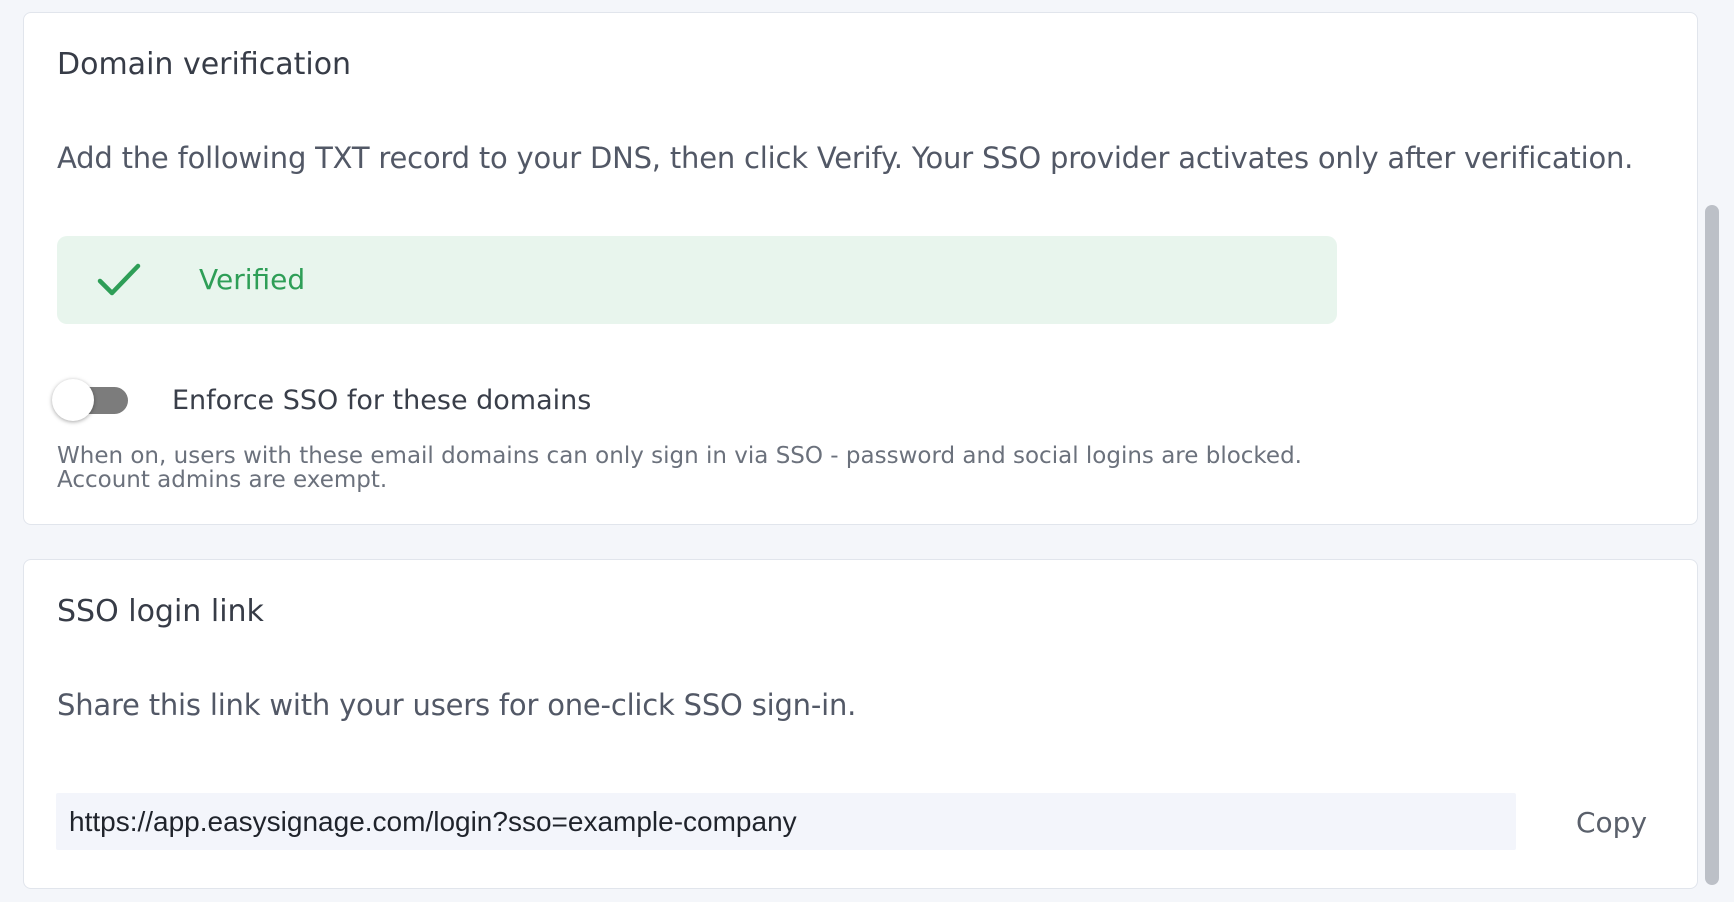 This screenshot has height=902, width=1734. Describe the element at coordinates (73, 400) in the screenshot. I see `toggle-knob` at that location.